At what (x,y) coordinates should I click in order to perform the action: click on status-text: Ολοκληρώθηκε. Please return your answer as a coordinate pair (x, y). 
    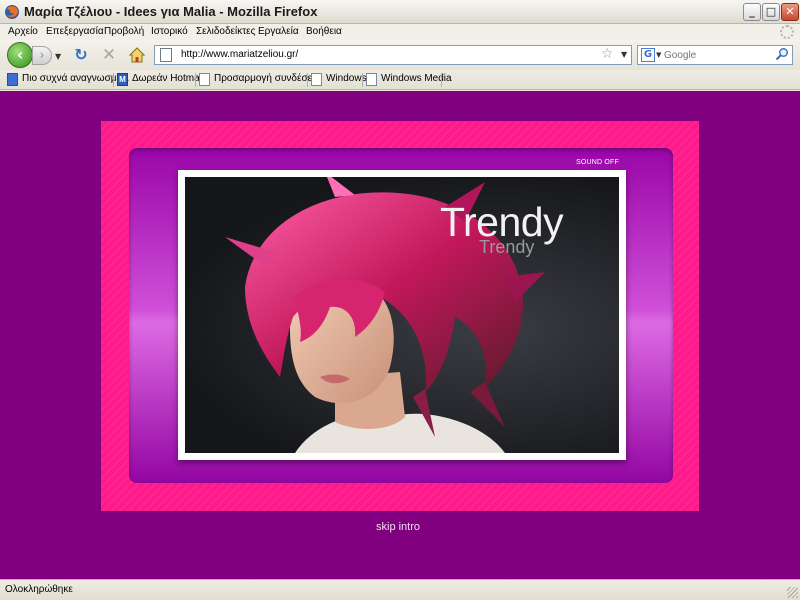
    Looking at the image, I should click on (39, 589).